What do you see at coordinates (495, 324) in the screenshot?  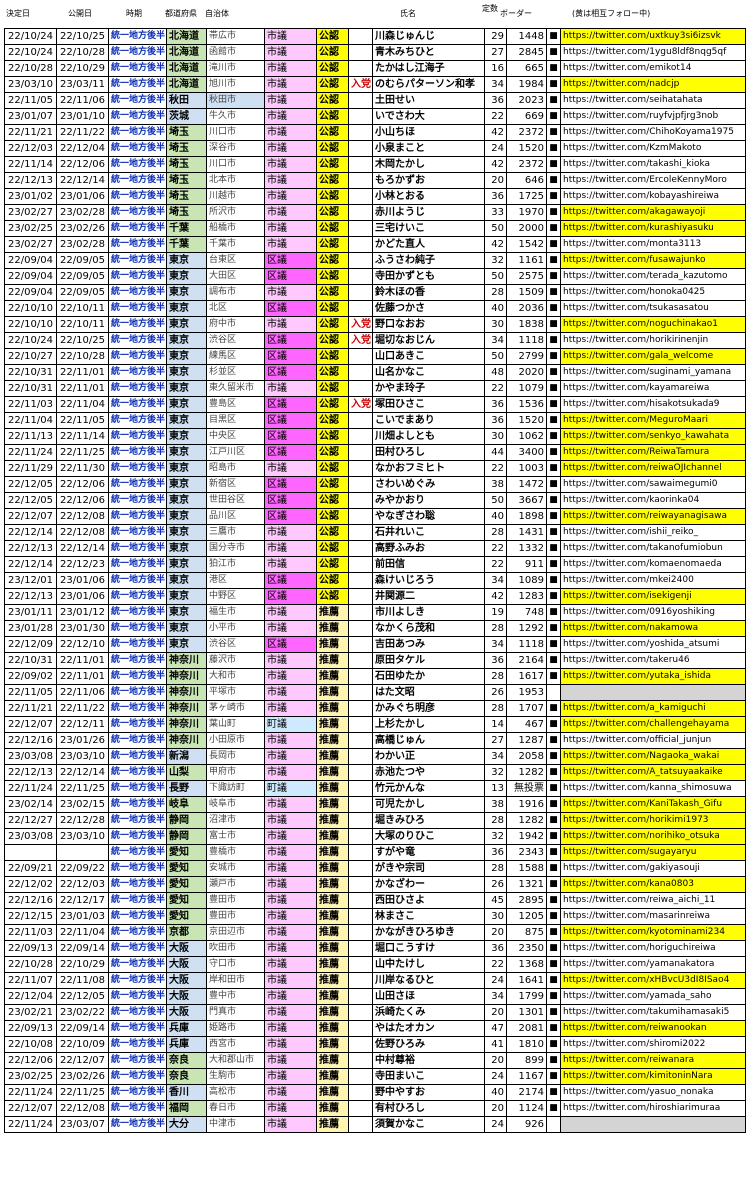 I see `seats-cell: 30` at bounding box center [495, 324].